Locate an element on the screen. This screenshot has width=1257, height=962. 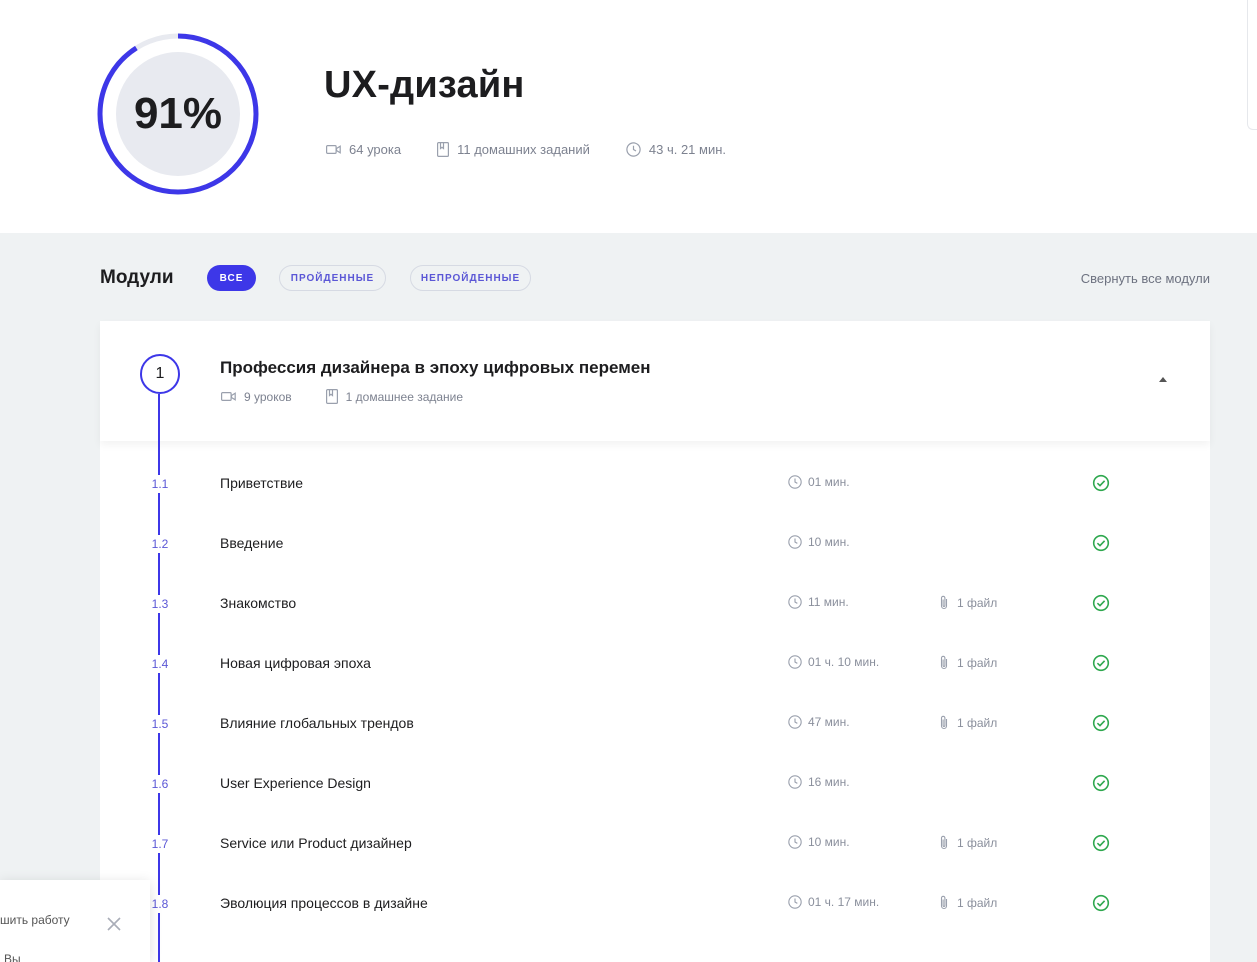
homework-count-text: 11 домашних заданий is located at coordinates (523, 149).